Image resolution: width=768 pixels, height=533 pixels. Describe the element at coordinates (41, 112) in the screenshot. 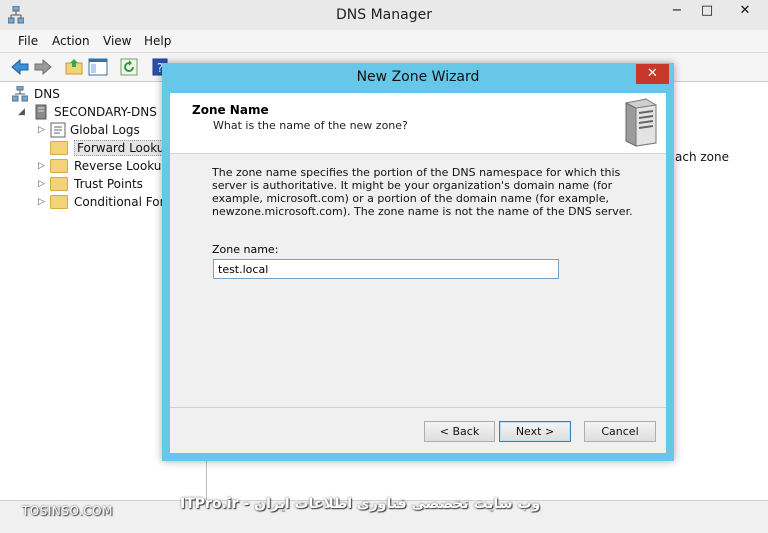

I see `server-icon` at that location.